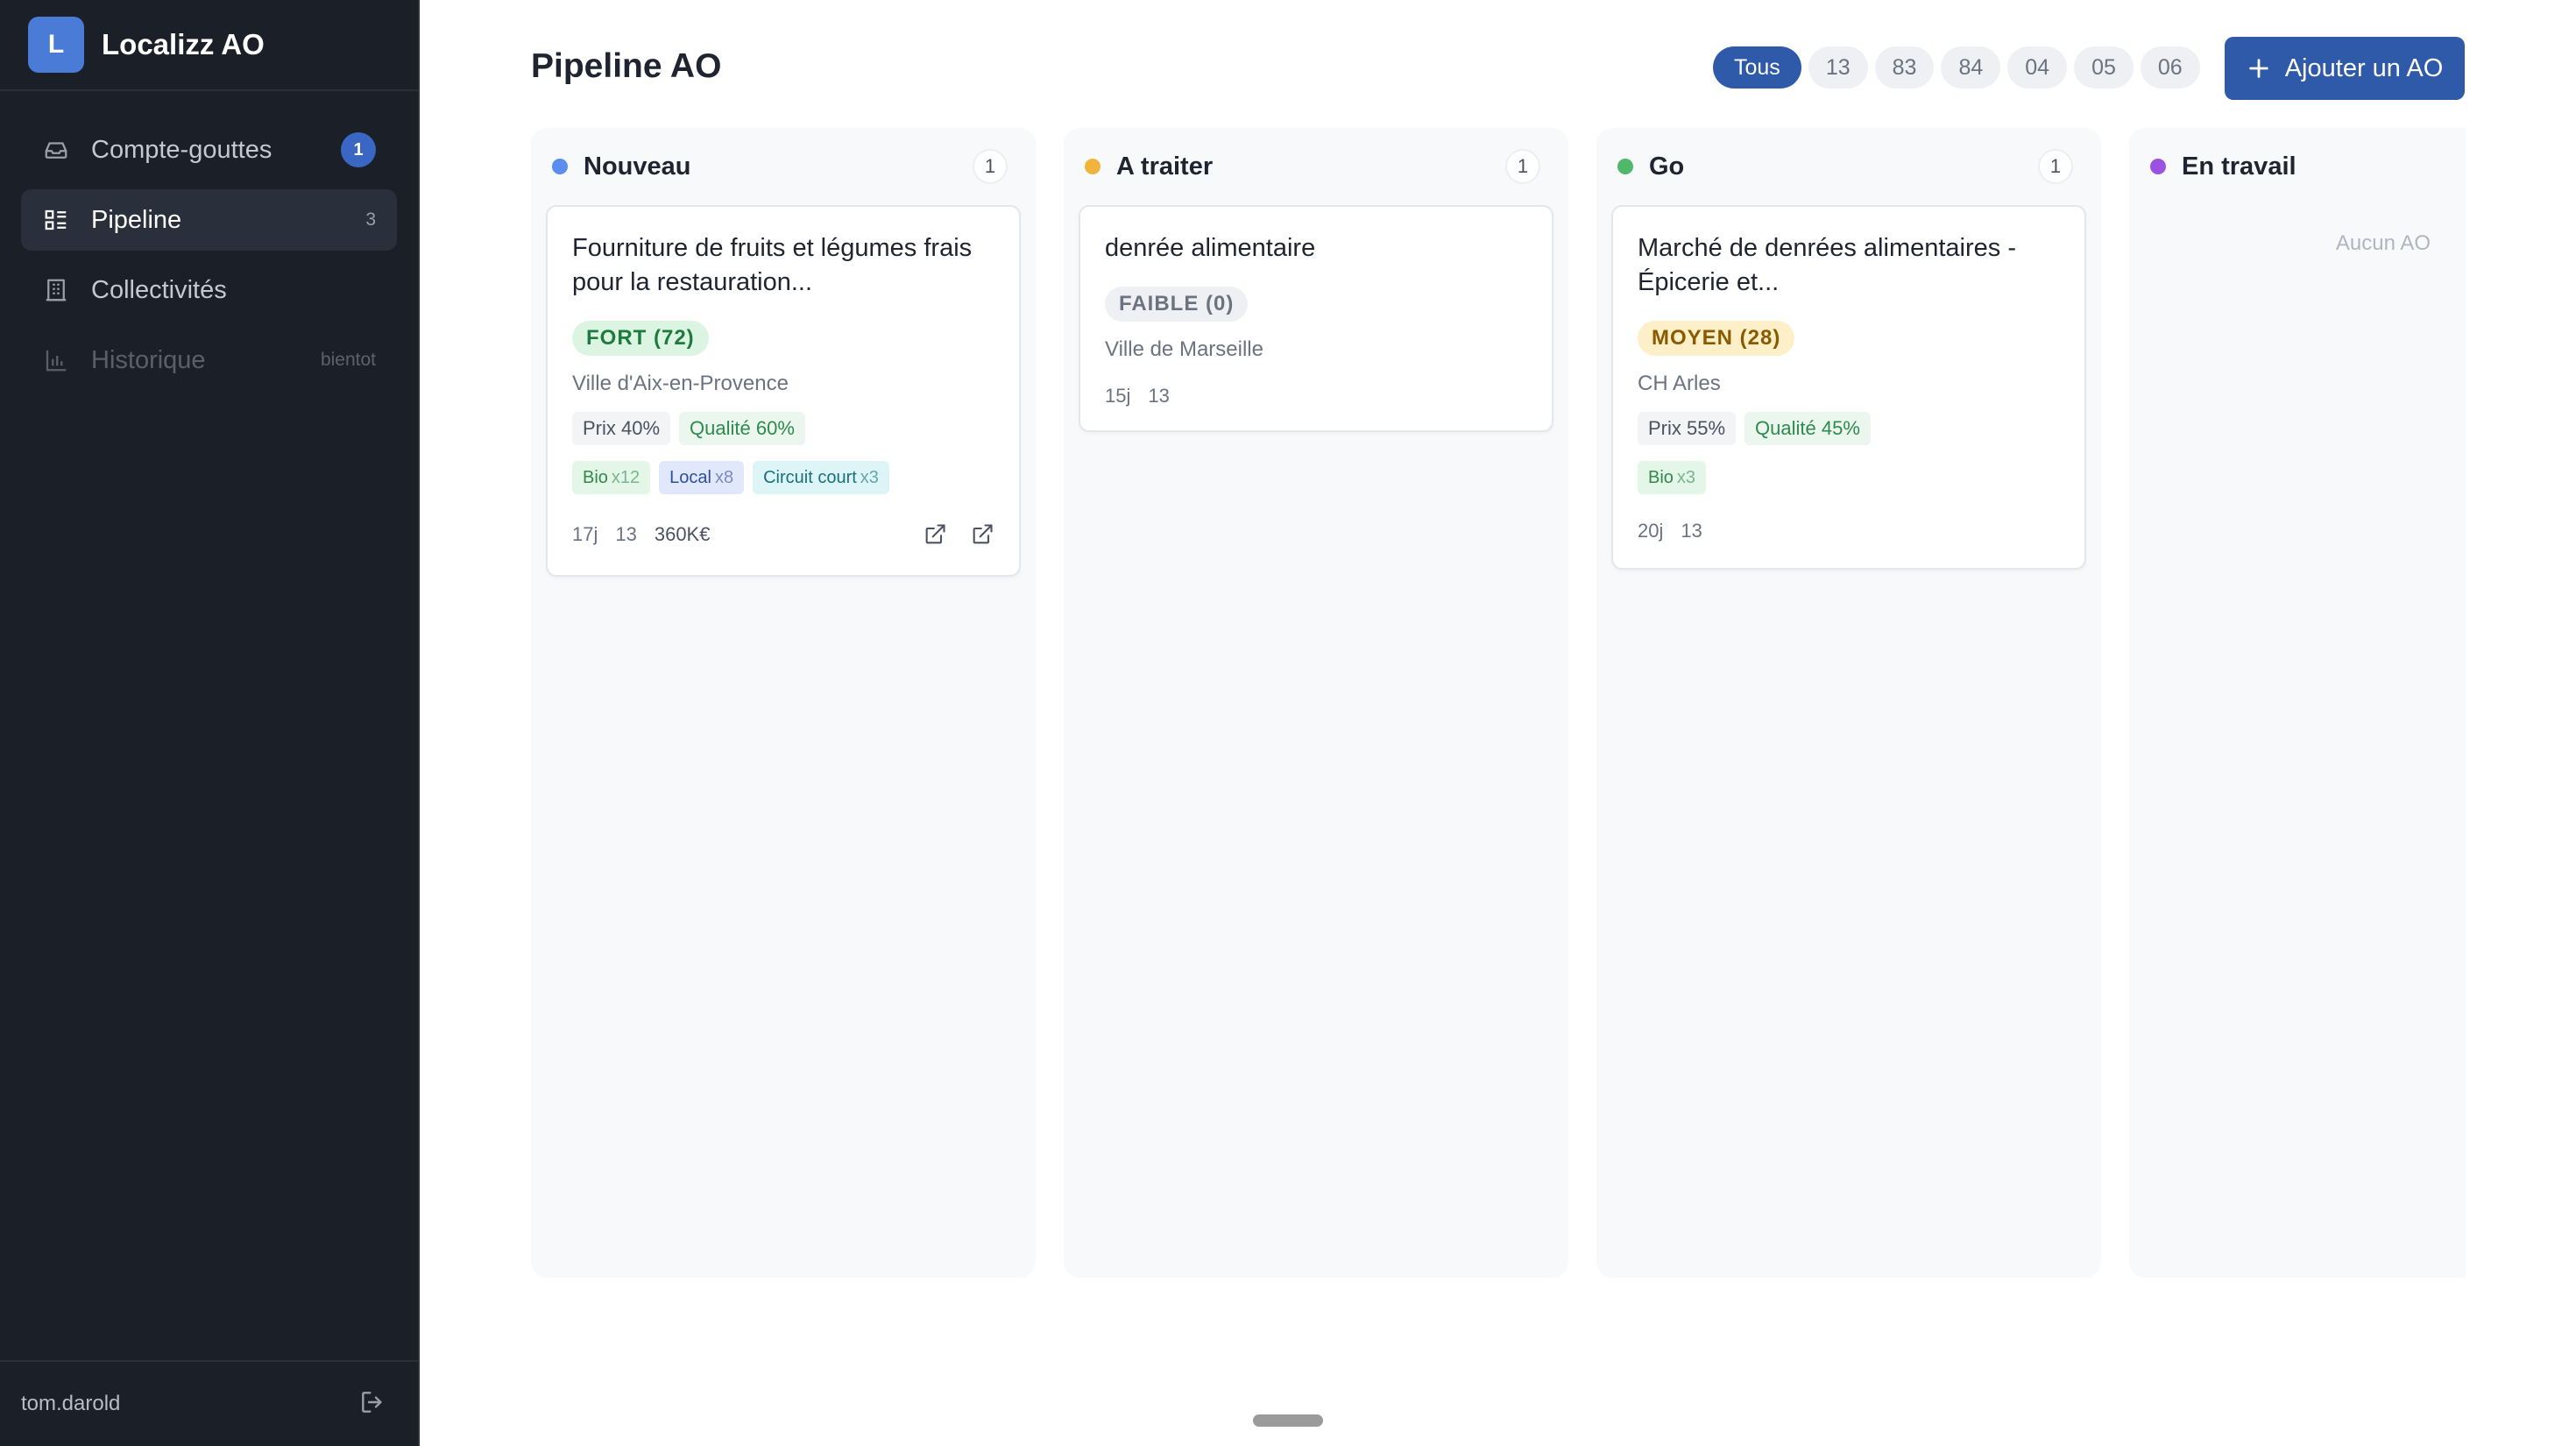  I want to click on filter-tous: Tous, so click(1757, 67).